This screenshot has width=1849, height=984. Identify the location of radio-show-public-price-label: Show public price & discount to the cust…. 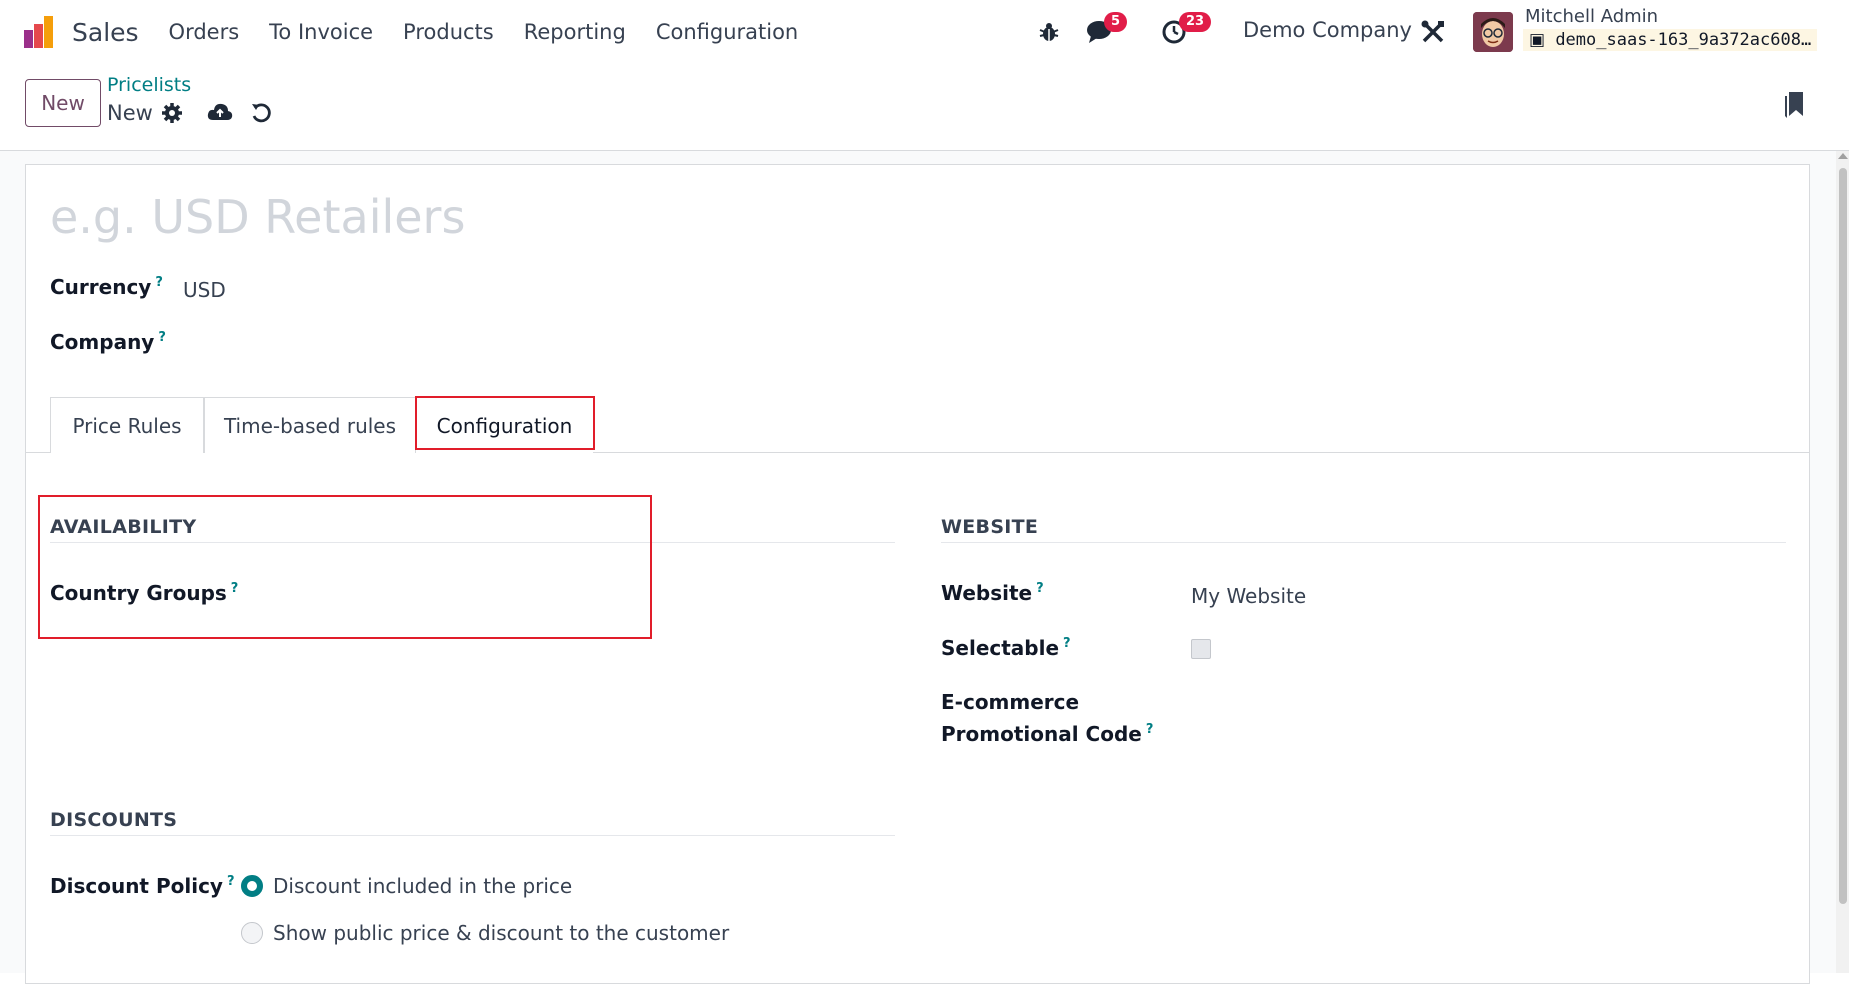
(501, 933).